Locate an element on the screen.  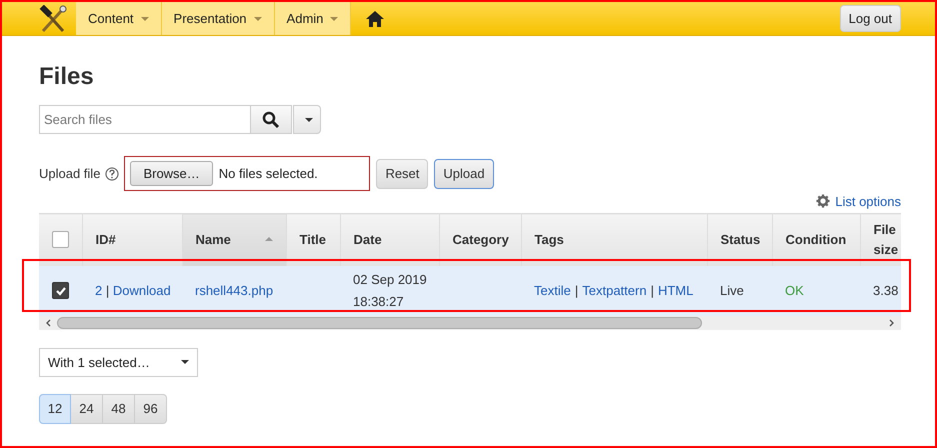
nav-menu: Admin is located at coordinates (313, 18).